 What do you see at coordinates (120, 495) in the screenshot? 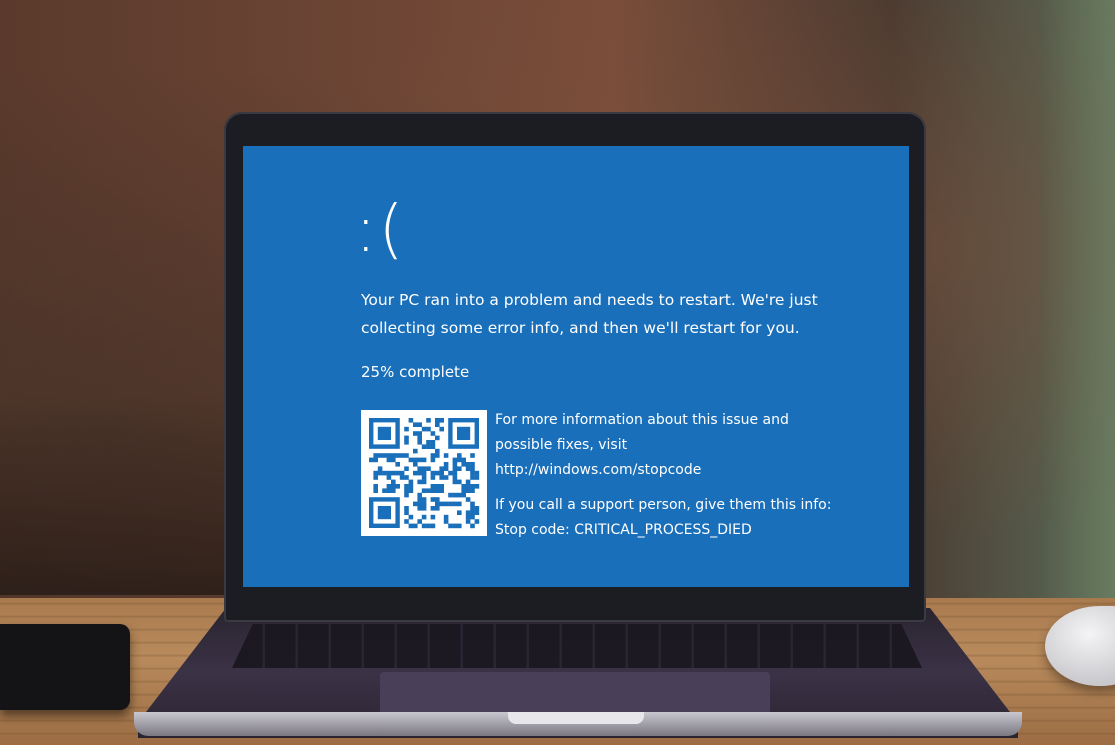
I see `background-shelf` at bounding box center [120, 495].